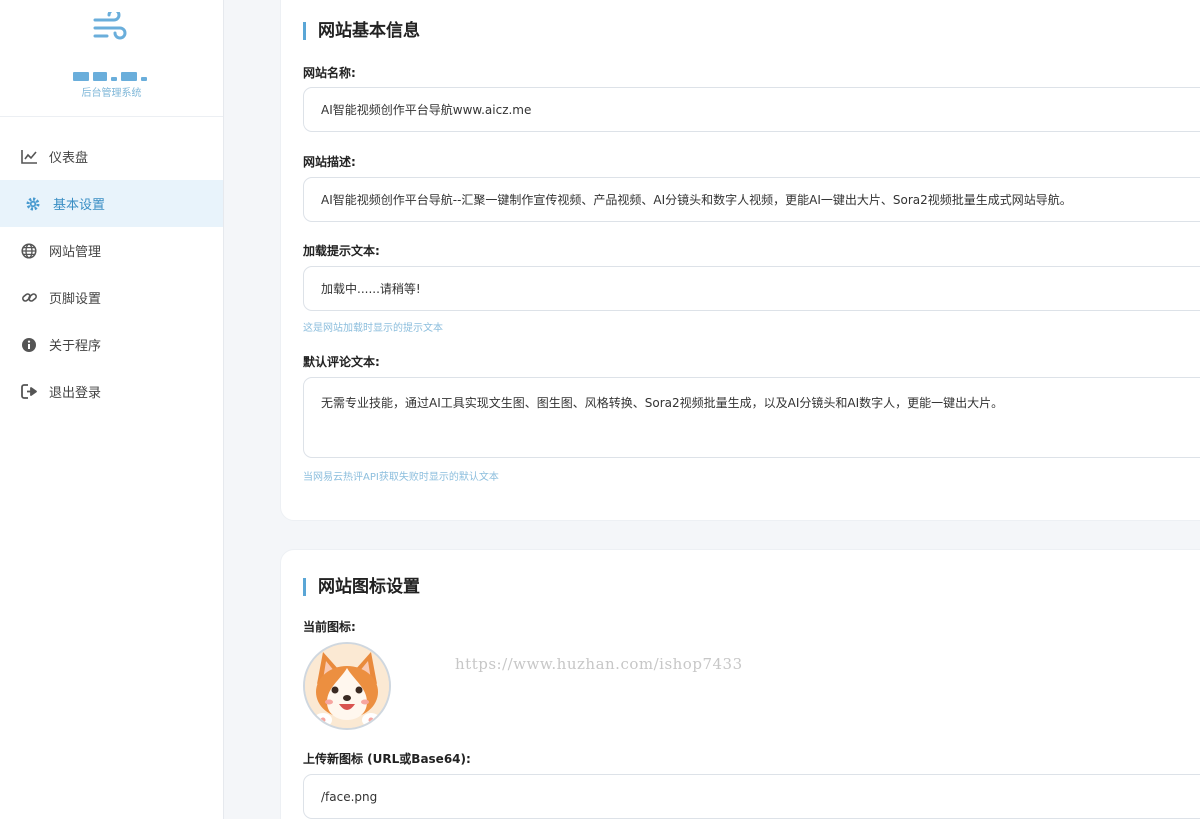 The height and width of the screenshot is (819, 1200). What do you see at coordinates (29, 298) in the screenshot?
I see `link-icon` at bounding box center [29, 298].